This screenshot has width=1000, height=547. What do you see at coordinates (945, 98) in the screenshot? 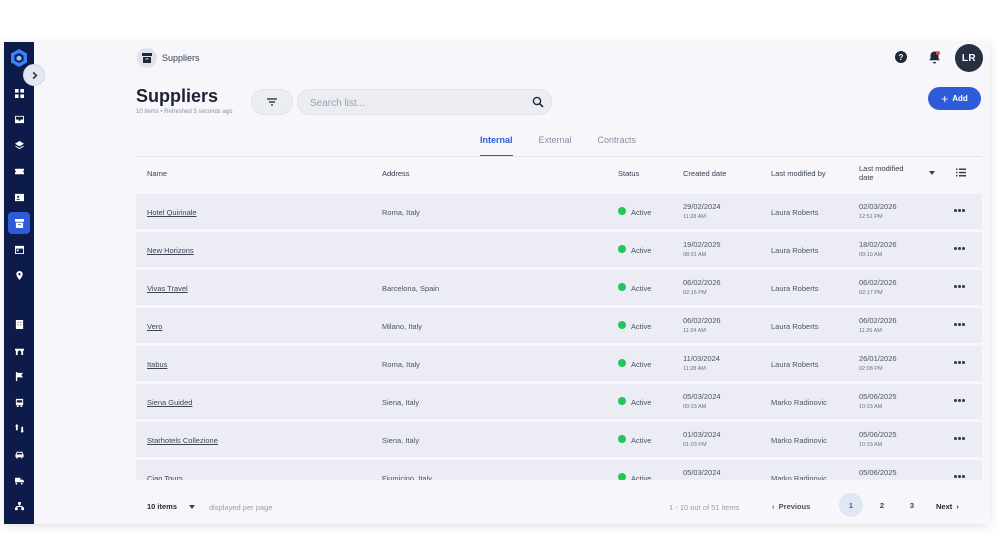
I see `plus-icon: +` at bounding box center [945, 98].